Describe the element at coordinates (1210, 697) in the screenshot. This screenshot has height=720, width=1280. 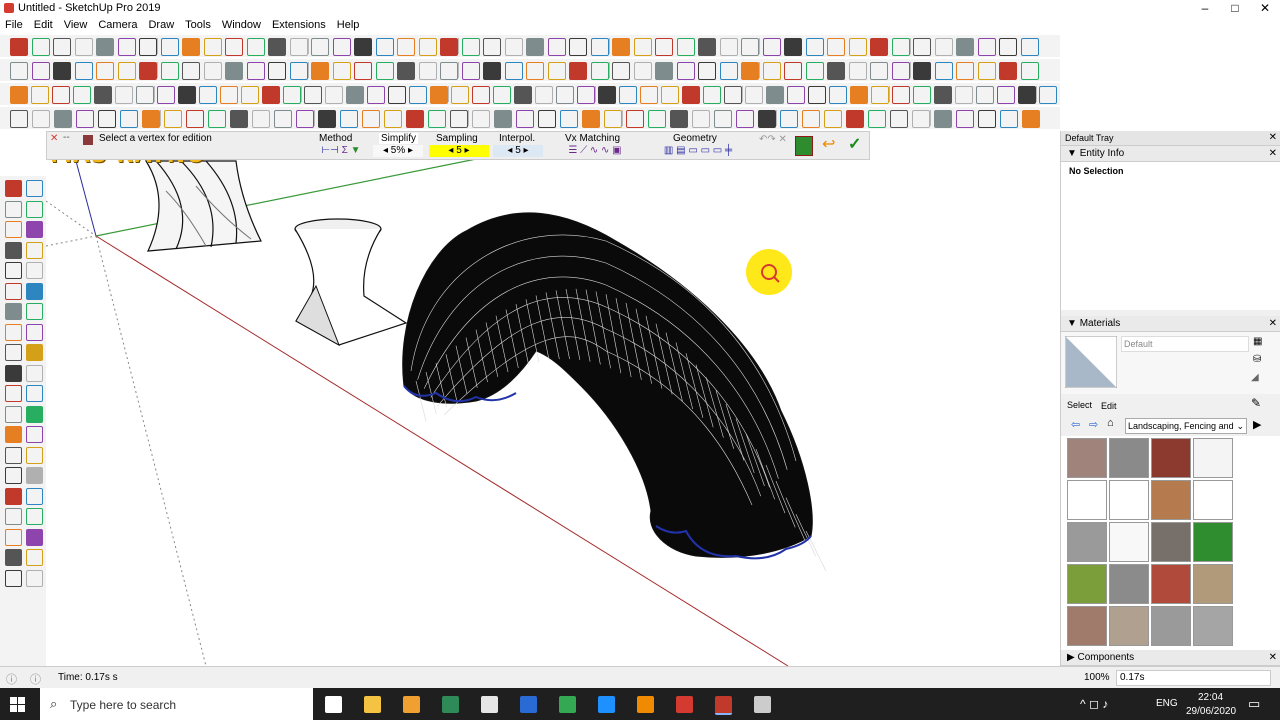
I see `clock-time: 22:04` at that location.